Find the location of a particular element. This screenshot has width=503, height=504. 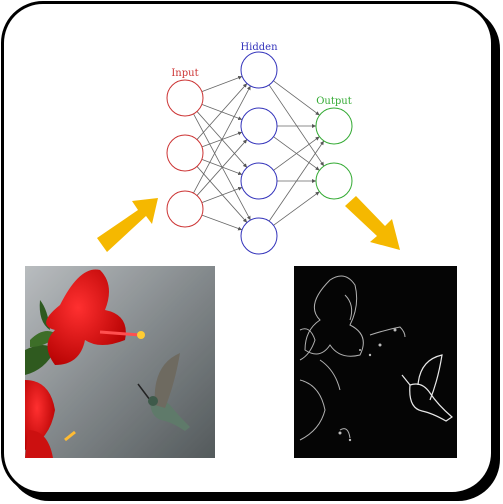

output-layer-label: Output is located at coordinates (334, 101).